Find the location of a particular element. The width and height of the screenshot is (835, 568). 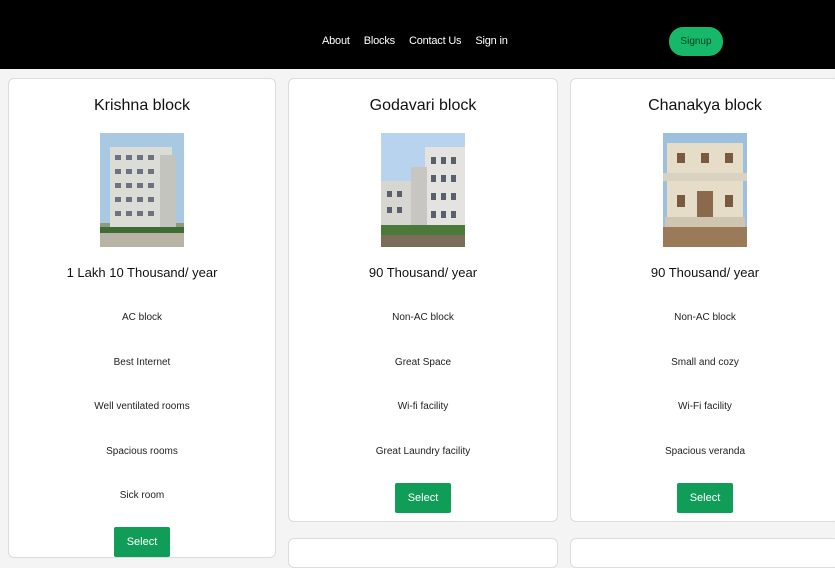

card-title: Krishna block is located at coordinates (142, 105).